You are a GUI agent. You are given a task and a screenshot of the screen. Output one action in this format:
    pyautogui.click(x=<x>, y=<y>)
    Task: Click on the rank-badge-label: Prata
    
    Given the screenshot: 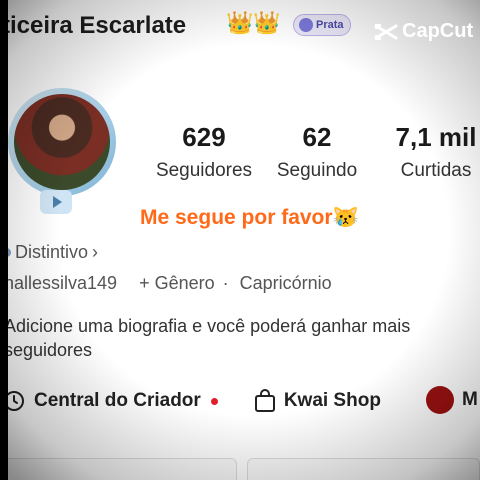 What is the action you would take?
    pyautogui.click(x=330, y=25)
    